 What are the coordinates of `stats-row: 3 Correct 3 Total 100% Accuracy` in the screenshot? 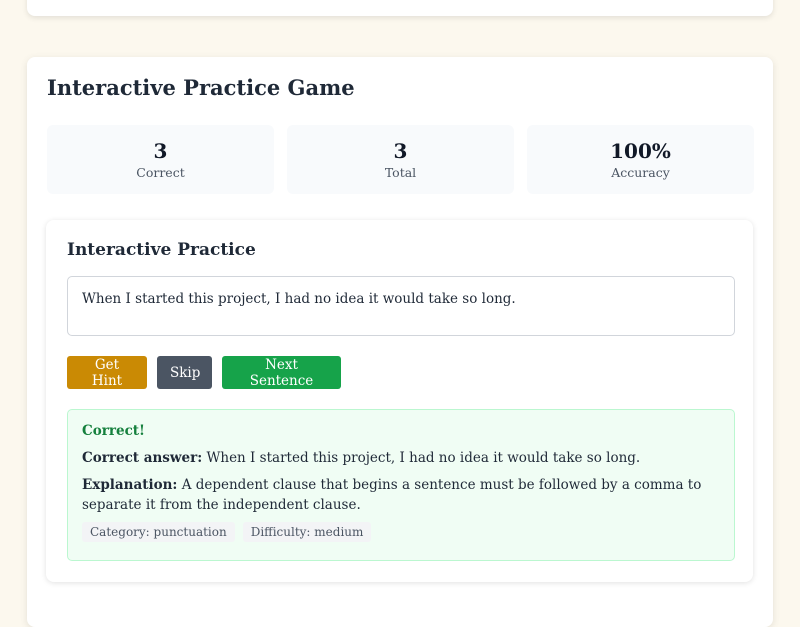 It's located at (400, 159).